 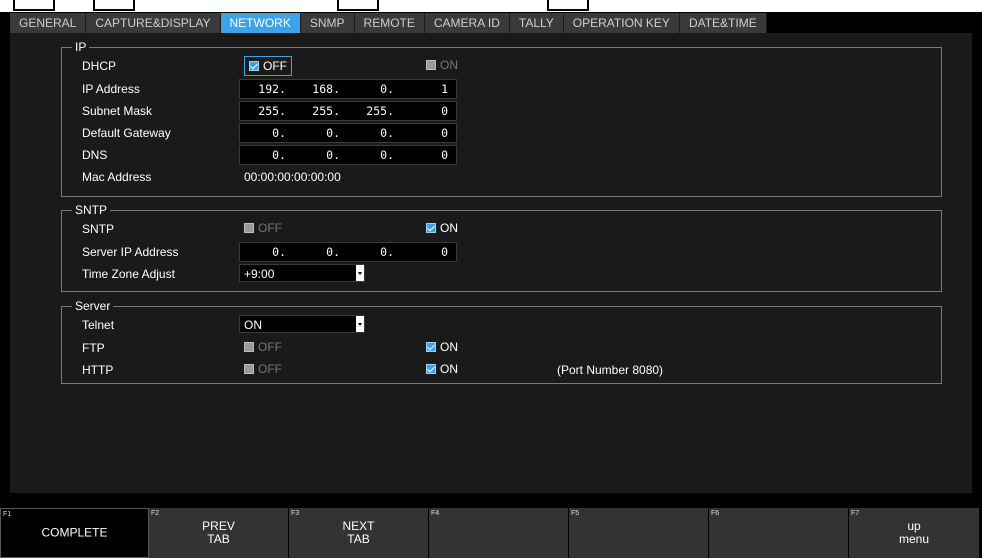 I want to click on function-key-number: F5, so click(x=575, y=513).